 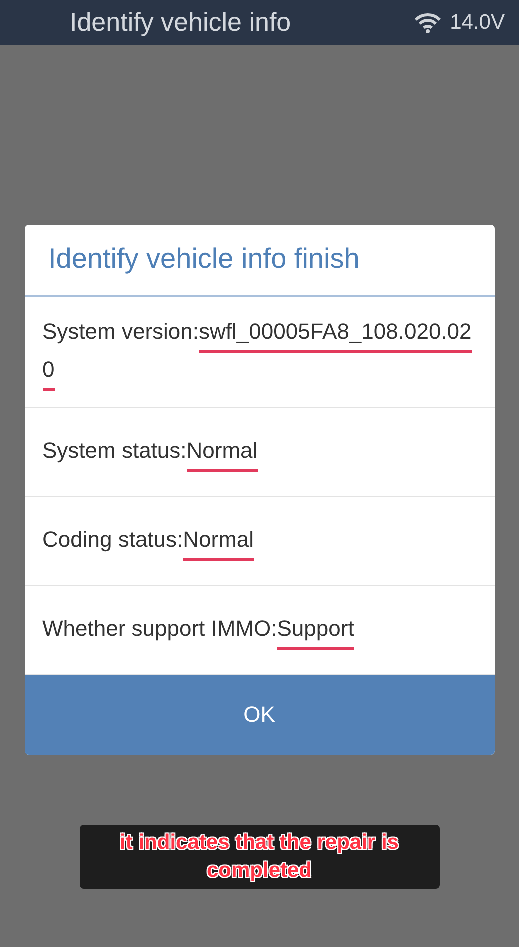 What do you see at coordinates (181, 22) in the screenshot?
I see `screen-title: Identify vehicle info` at bounding box center [181, 22].